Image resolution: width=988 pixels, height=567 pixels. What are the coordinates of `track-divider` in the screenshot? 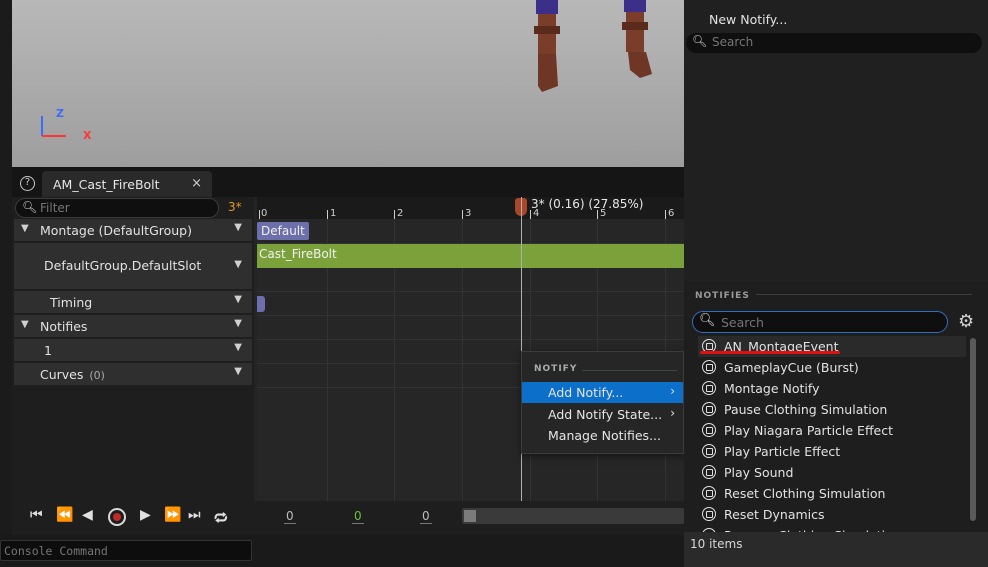 It's located at (470, 339).